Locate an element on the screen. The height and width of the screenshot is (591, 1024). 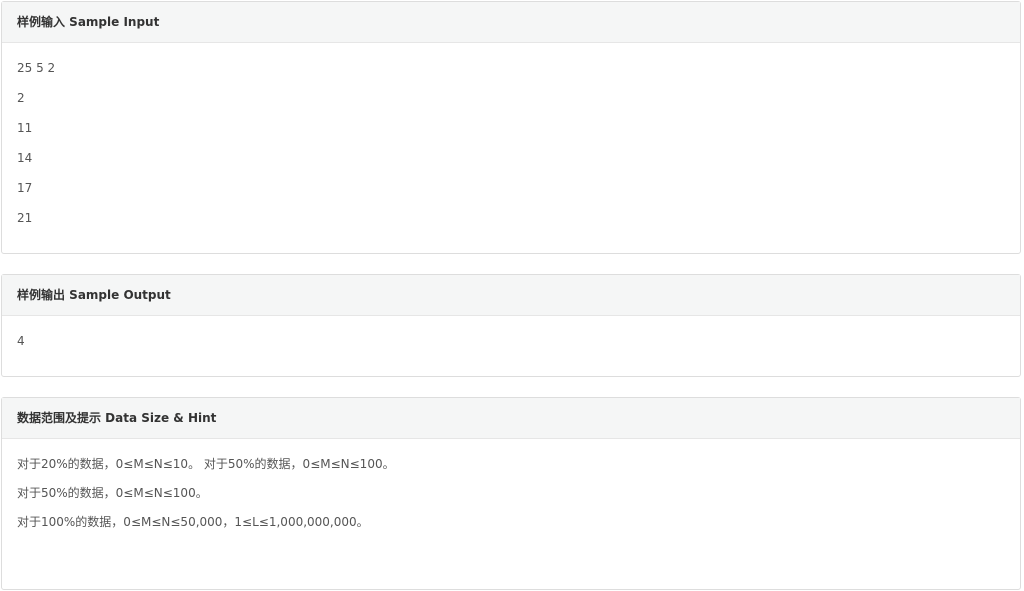
sample-input-line: 25 5 2 is located at coordinates (36, 68).